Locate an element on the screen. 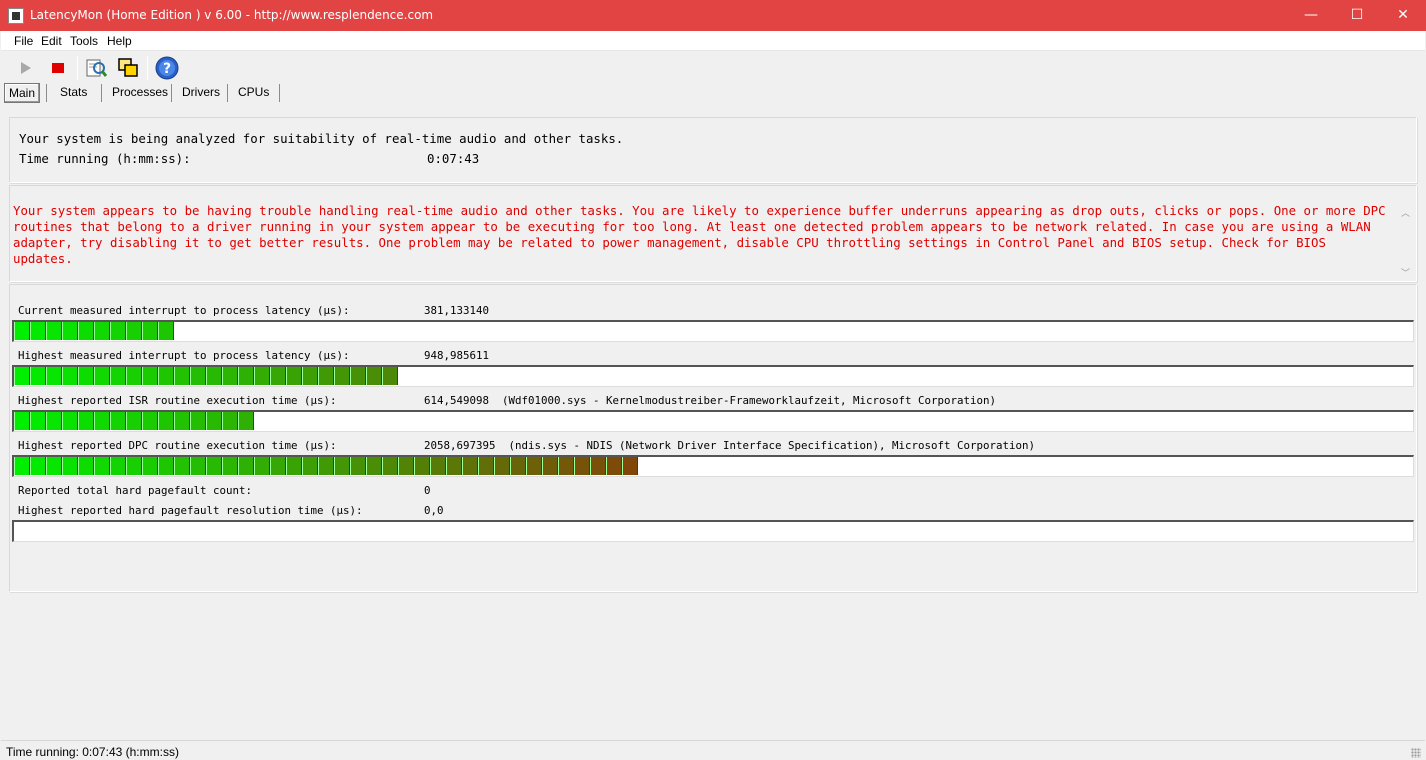  scroll-down-arrow: ﹀ is located at coordinates (1405, 272).